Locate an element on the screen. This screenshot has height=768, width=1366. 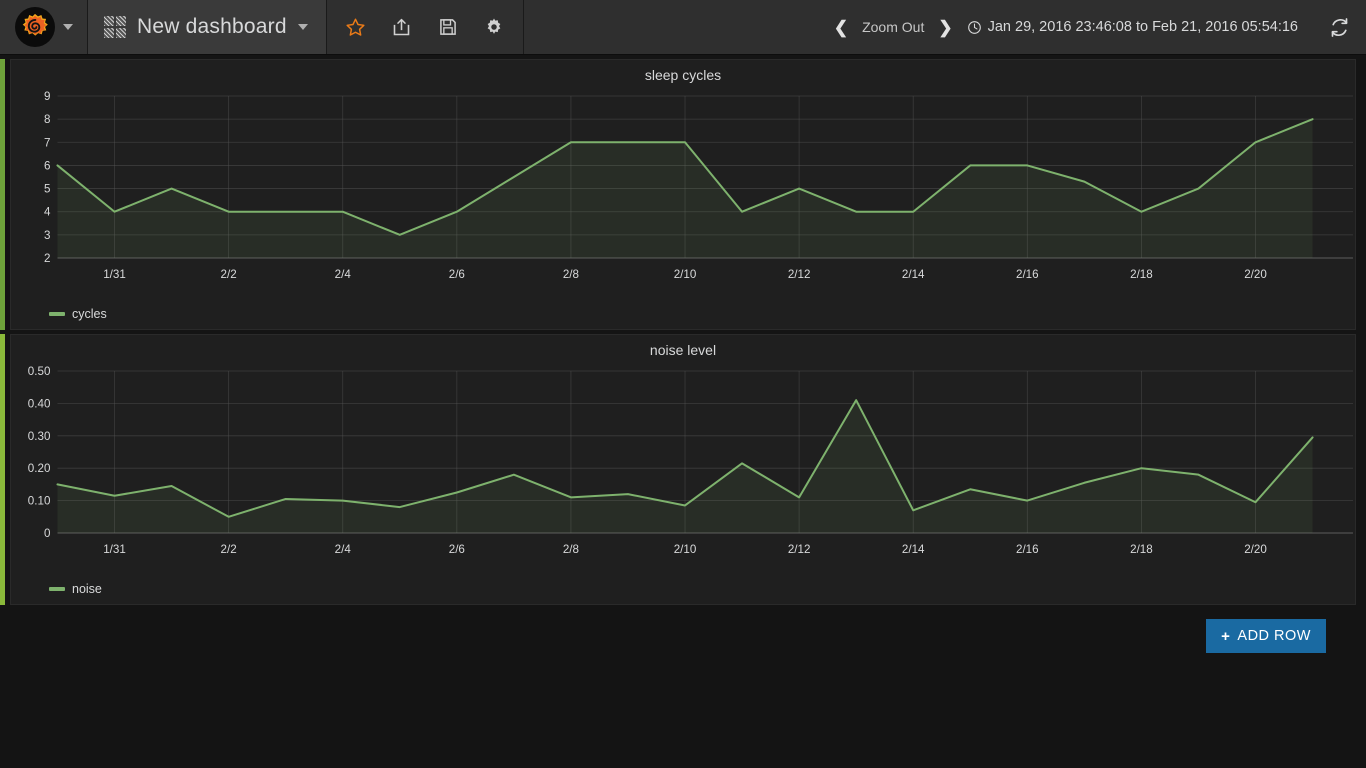
svg-text: 7 is located at coordinates (47, 143).